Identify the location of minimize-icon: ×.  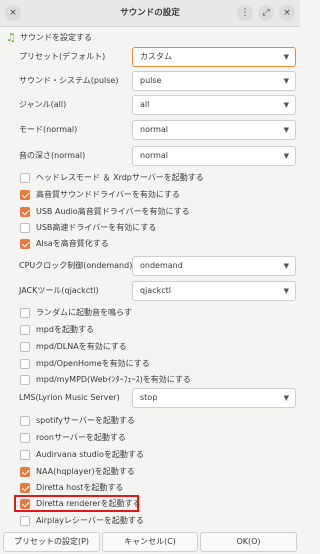
(287, 13).